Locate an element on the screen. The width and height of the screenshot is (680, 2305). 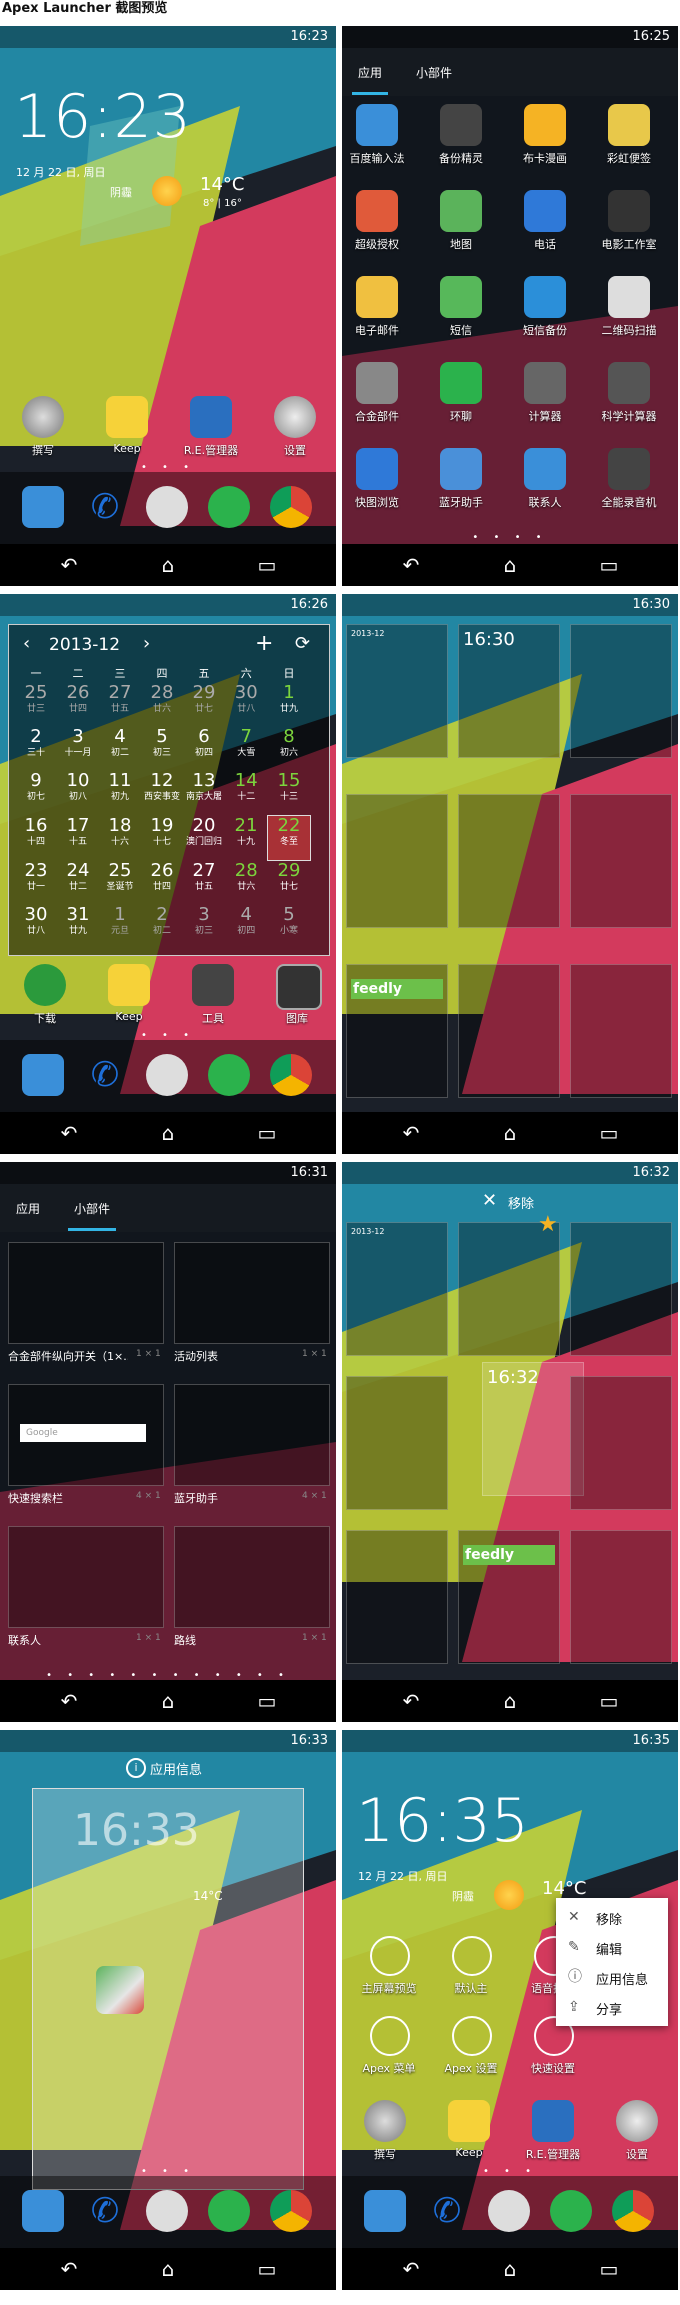
remove-label: 移除 is located at coordinates (521, 1202).